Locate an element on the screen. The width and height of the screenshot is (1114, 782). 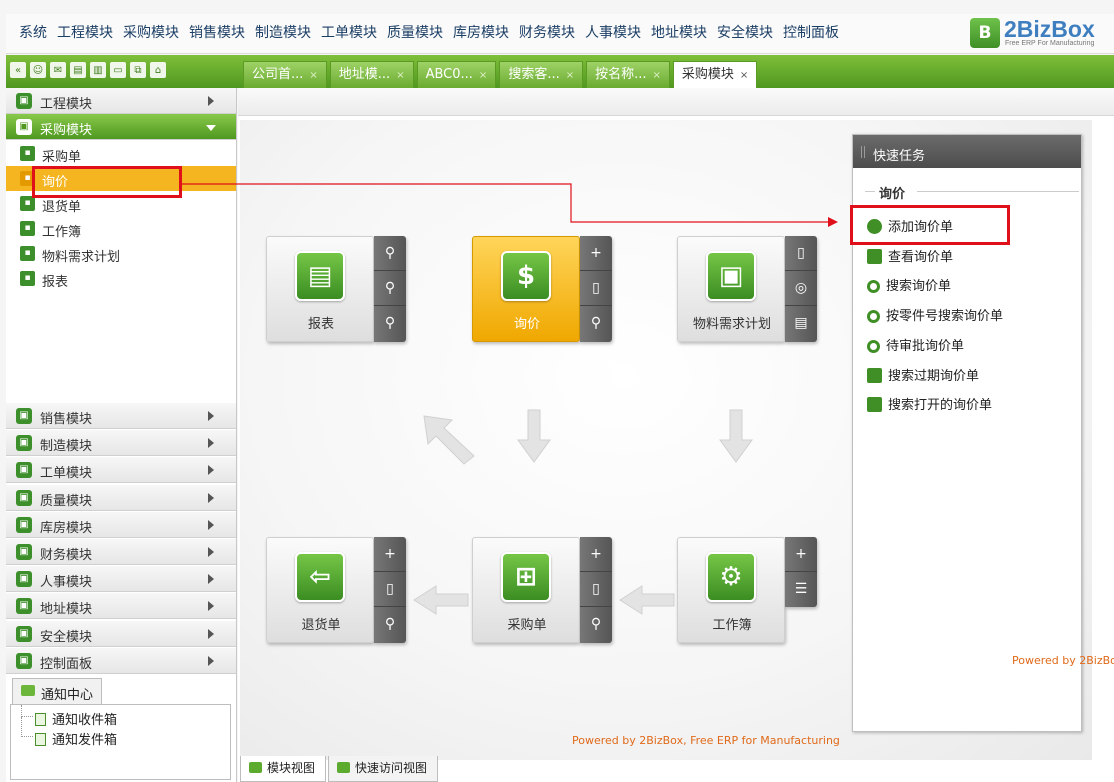
quick-task-item: 搜索过期询价单 is located at coordinates (923, 374).